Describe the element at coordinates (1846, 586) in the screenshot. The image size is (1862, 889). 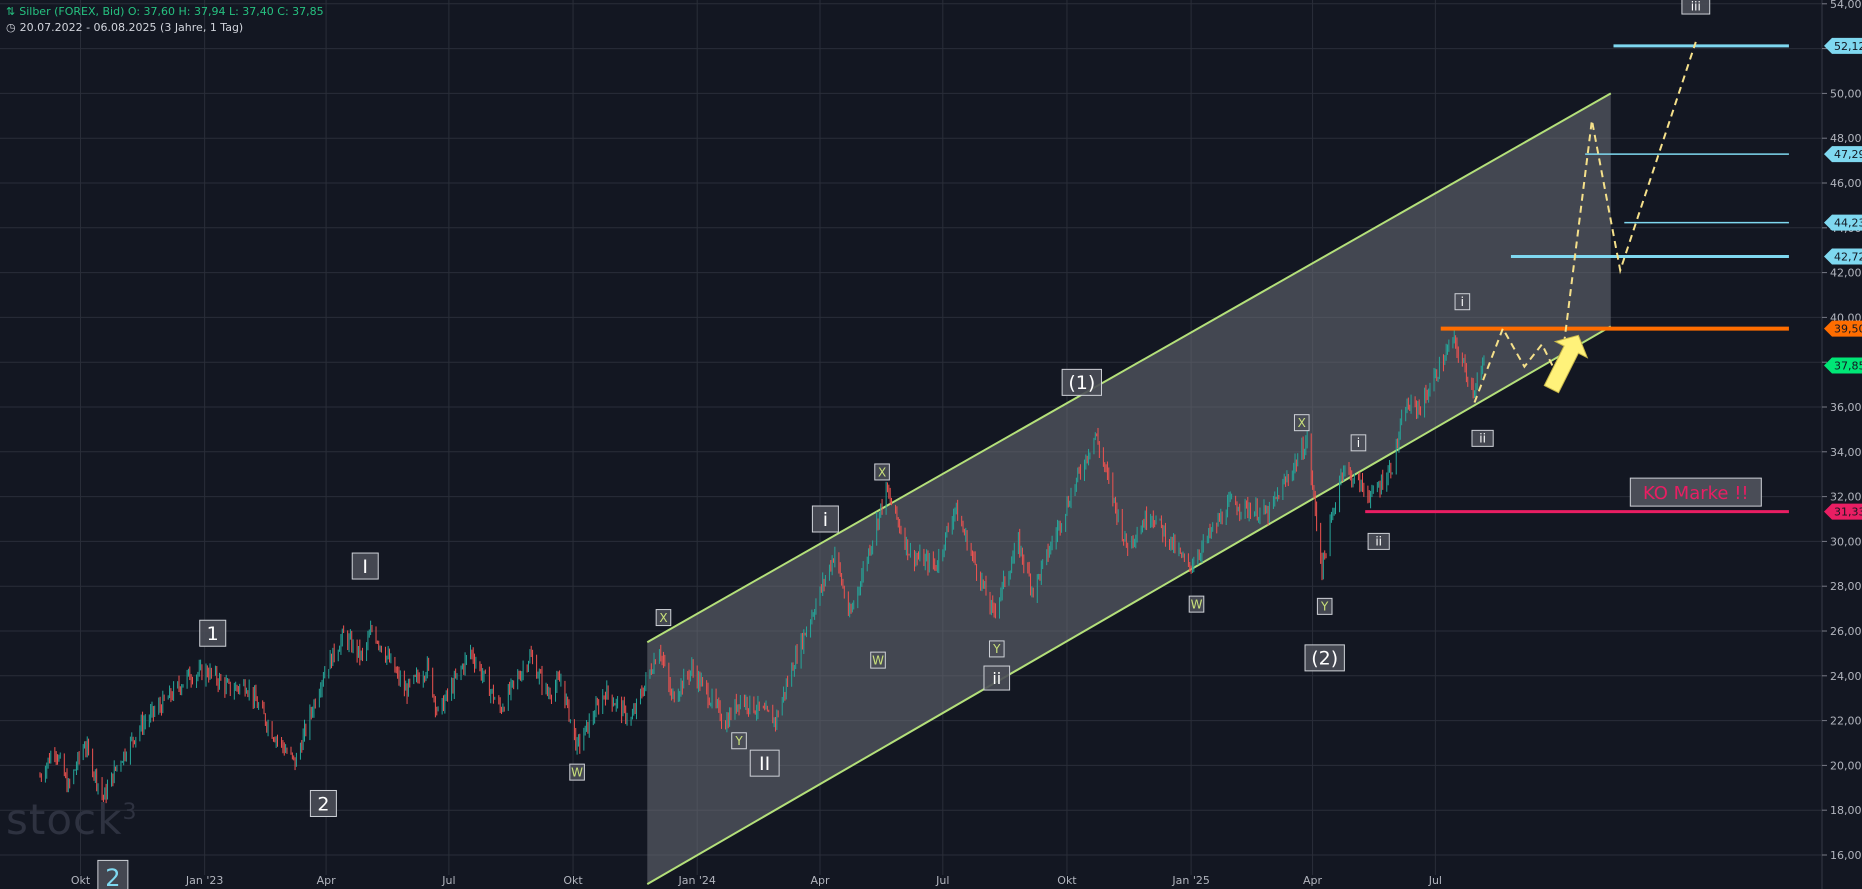
I see `y-tick-label: 28,00` at that location.